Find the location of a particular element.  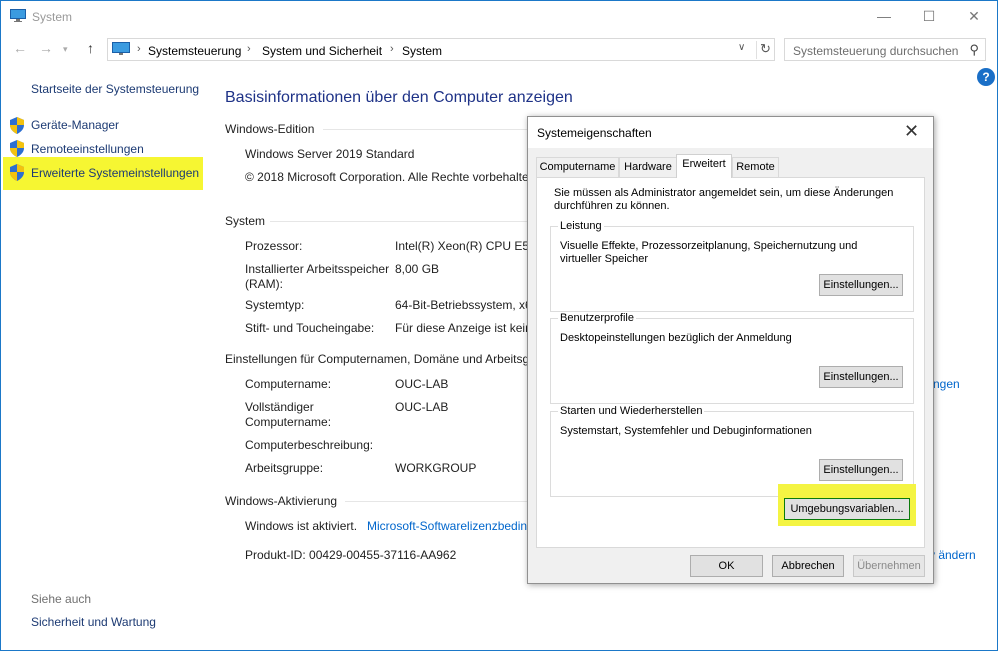

apply-button: Übernehmen is located at coordinates (889, 566).